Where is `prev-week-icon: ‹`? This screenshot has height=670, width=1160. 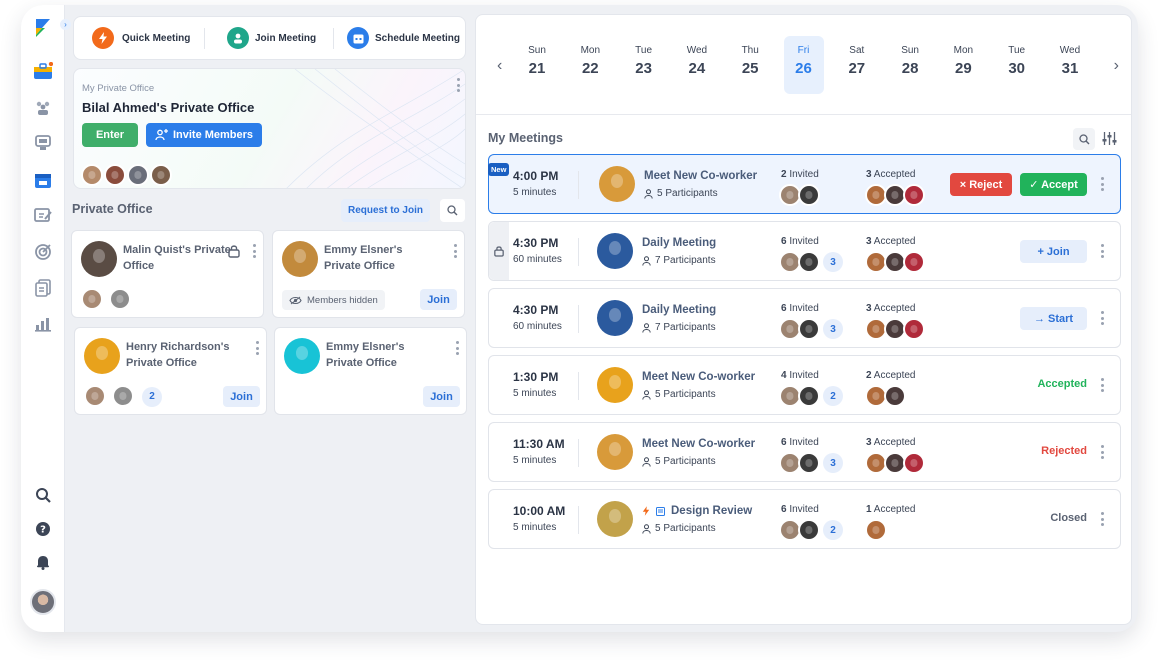 prev-week-icon: ‹ is located at coordinates (499, 66).